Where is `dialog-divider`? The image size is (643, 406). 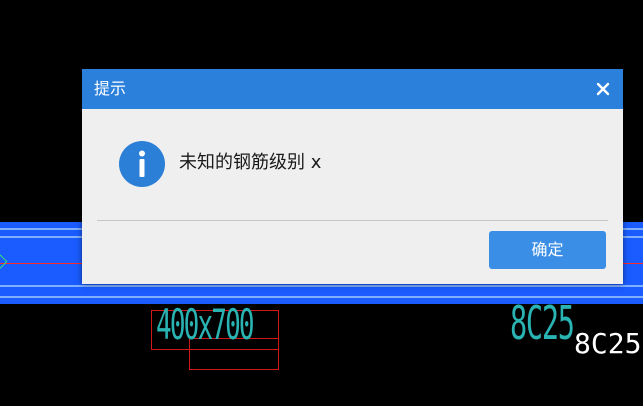
dialog-divider is located at coordinates (352, 220).